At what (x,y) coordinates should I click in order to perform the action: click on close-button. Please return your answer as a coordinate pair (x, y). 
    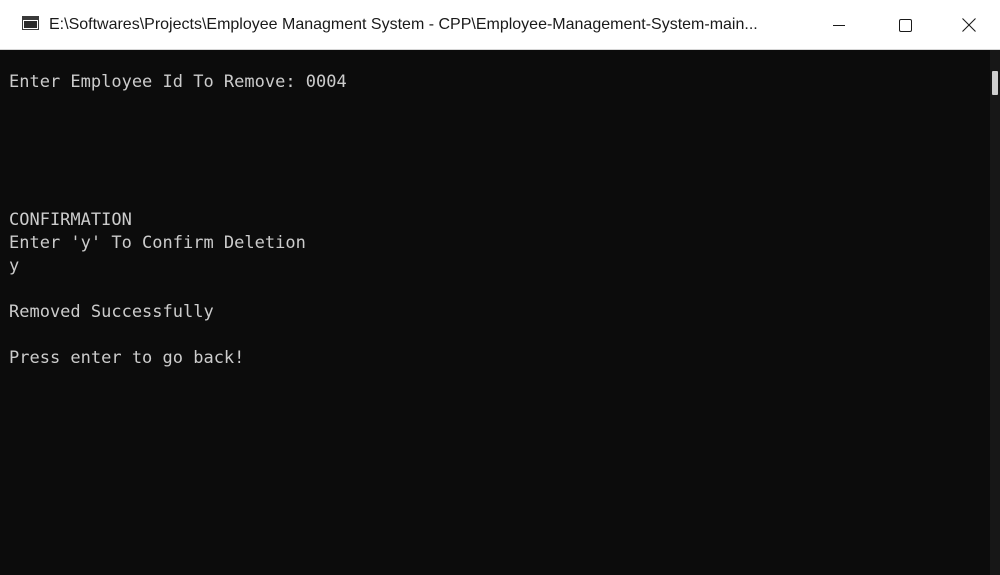
    Looking at the image, I should click on (969, 25).